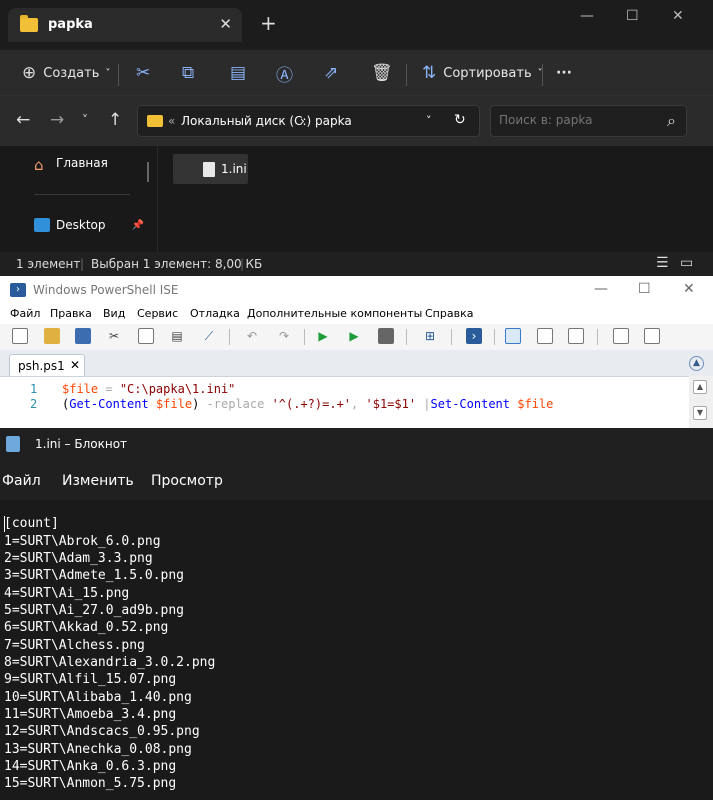  Describe the element at coordinates (621, 336) in the screenshot. I see `show-commands-icon` at that location.